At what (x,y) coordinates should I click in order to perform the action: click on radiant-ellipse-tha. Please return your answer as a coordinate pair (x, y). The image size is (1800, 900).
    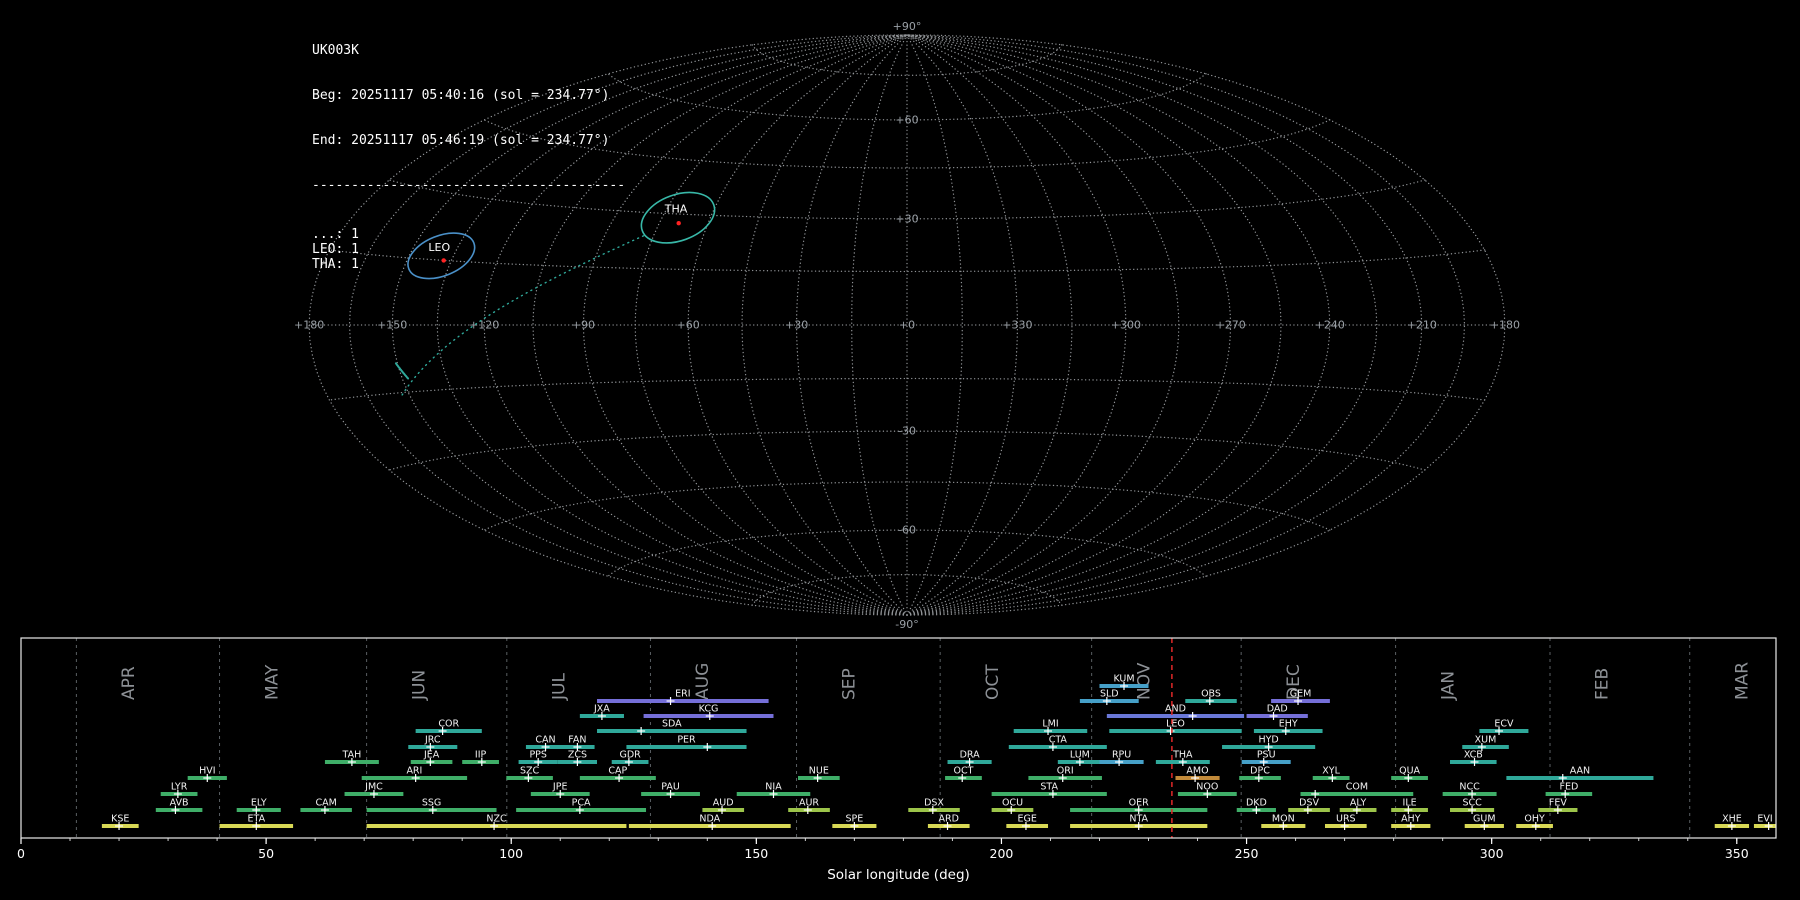
    Looking at the image, I should click on (678, 217).